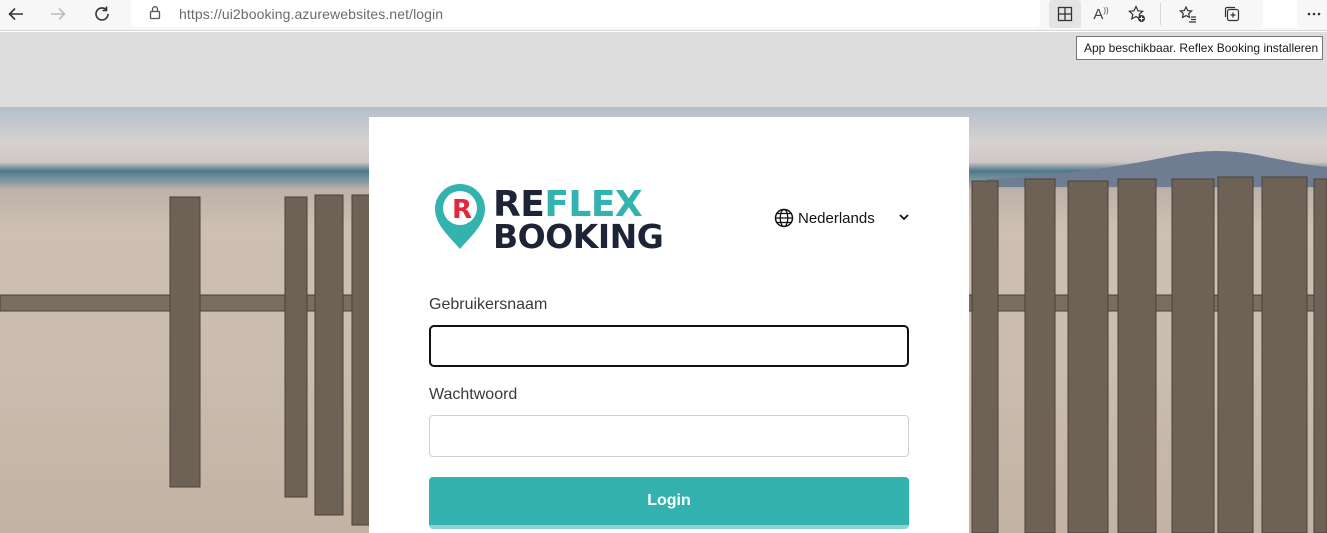  What do you see at coordinates (669, 503) in the screenshot?
I see `login-button: Login` at bounding box center [669, 503].